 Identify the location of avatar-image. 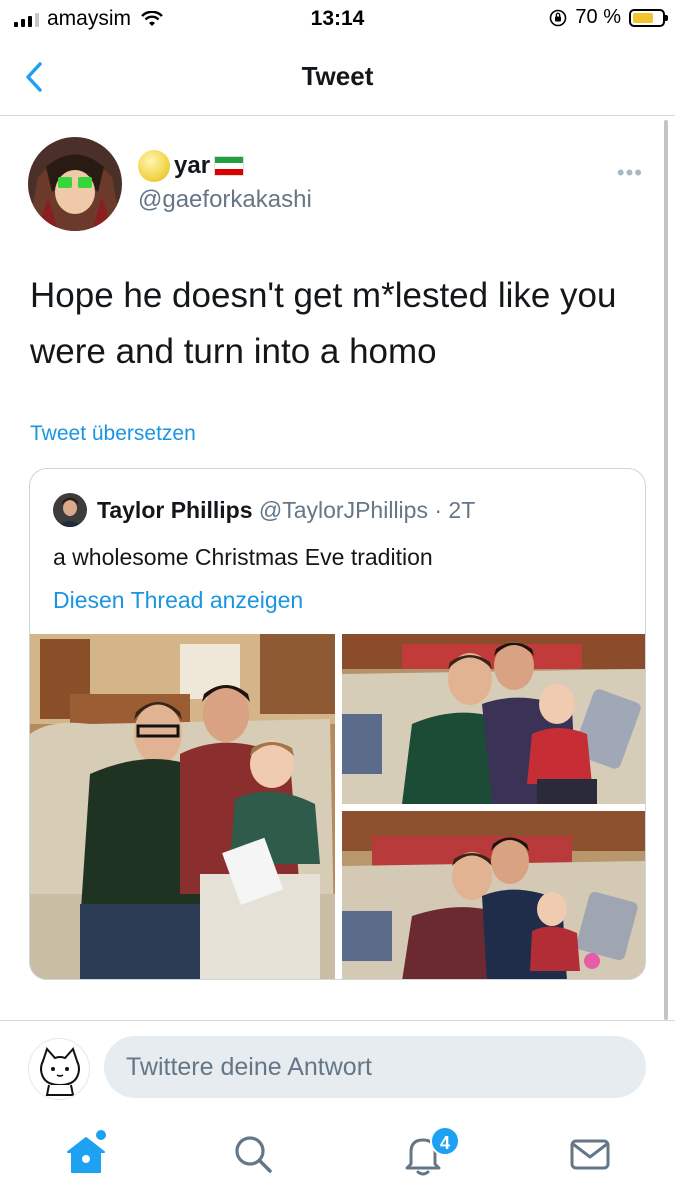
(75, 184).